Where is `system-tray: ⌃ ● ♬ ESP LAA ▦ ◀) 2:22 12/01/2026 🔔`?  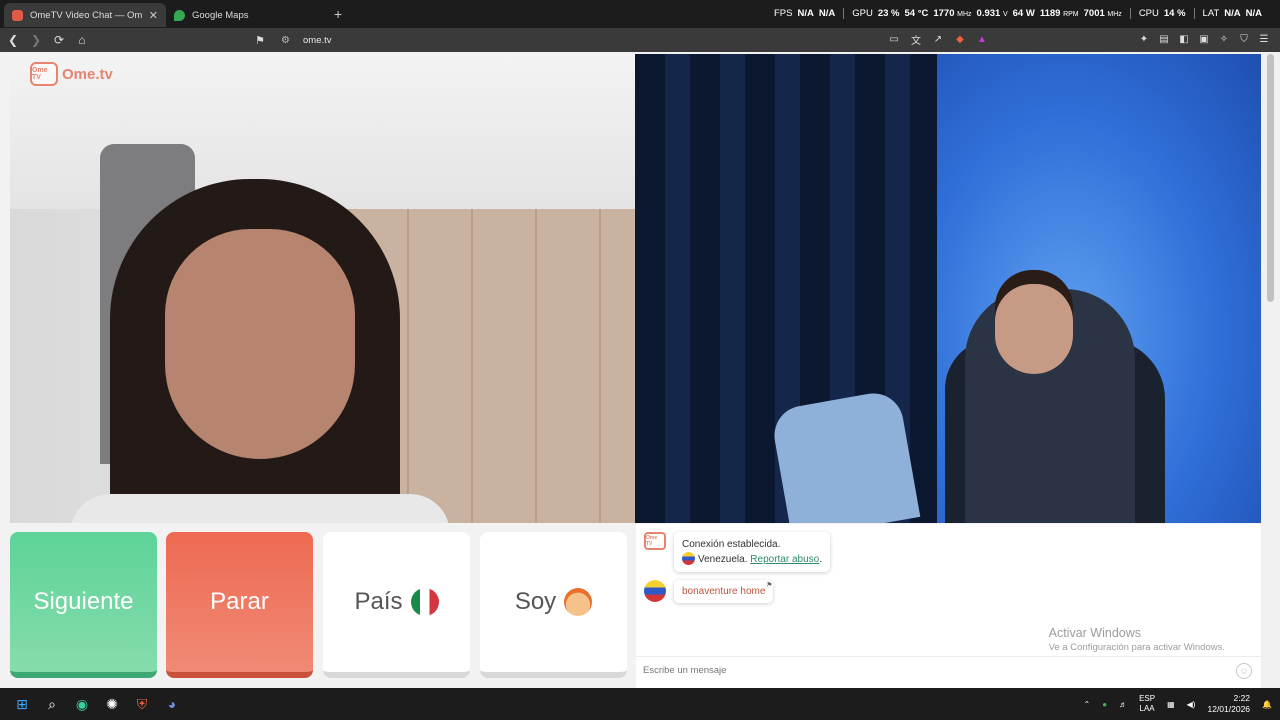 system-tray: ⌃ ● ♬ ESP LAA ▦ ◀) 2:22 12/01/2026 🔔 is located at coordinates (1178, 704).